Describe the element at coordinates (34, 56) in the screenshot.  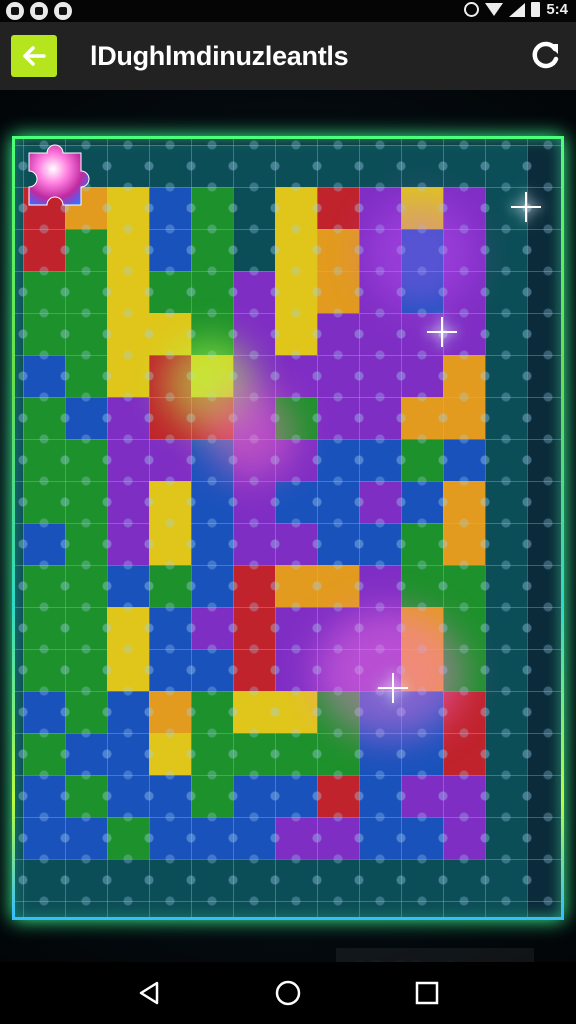
I see `back-button` at that location.